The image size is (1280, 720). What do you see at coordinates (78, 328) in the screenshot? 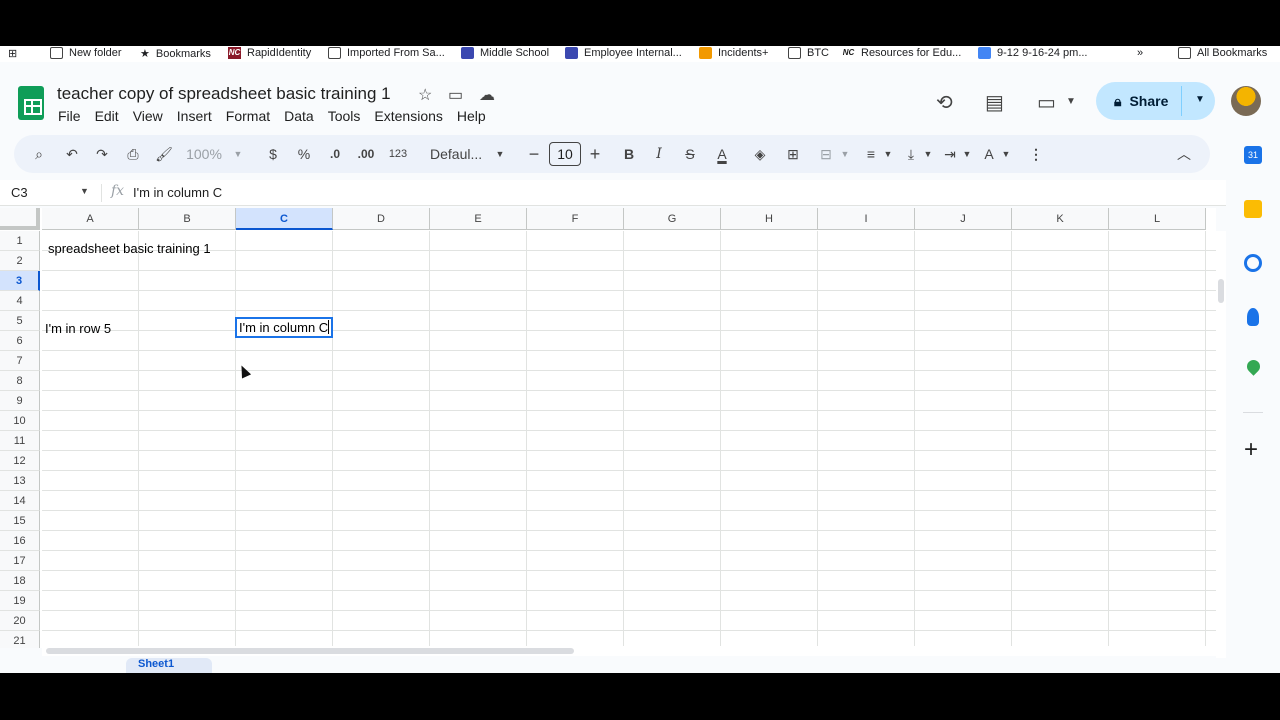
I see `cell-A5: I'm in row 5` at bounding box center [78, 328].